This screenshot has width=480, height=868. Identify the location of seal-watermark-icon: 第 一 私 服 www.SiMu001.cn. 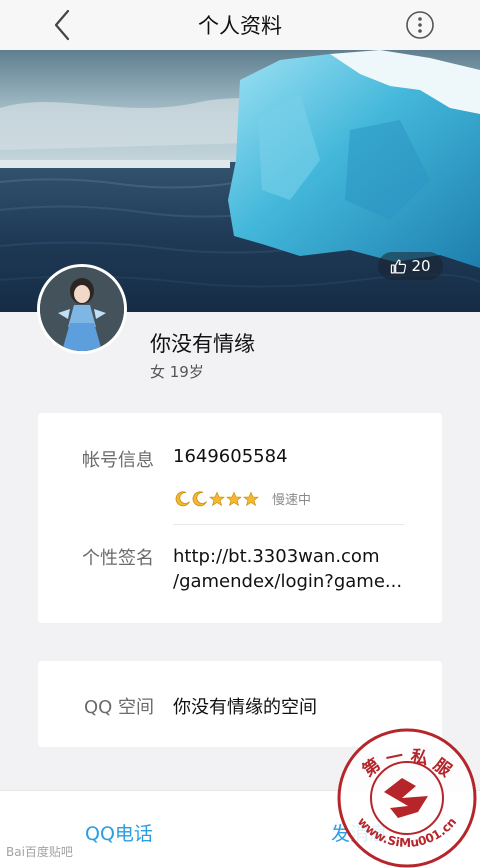
(407, 798).